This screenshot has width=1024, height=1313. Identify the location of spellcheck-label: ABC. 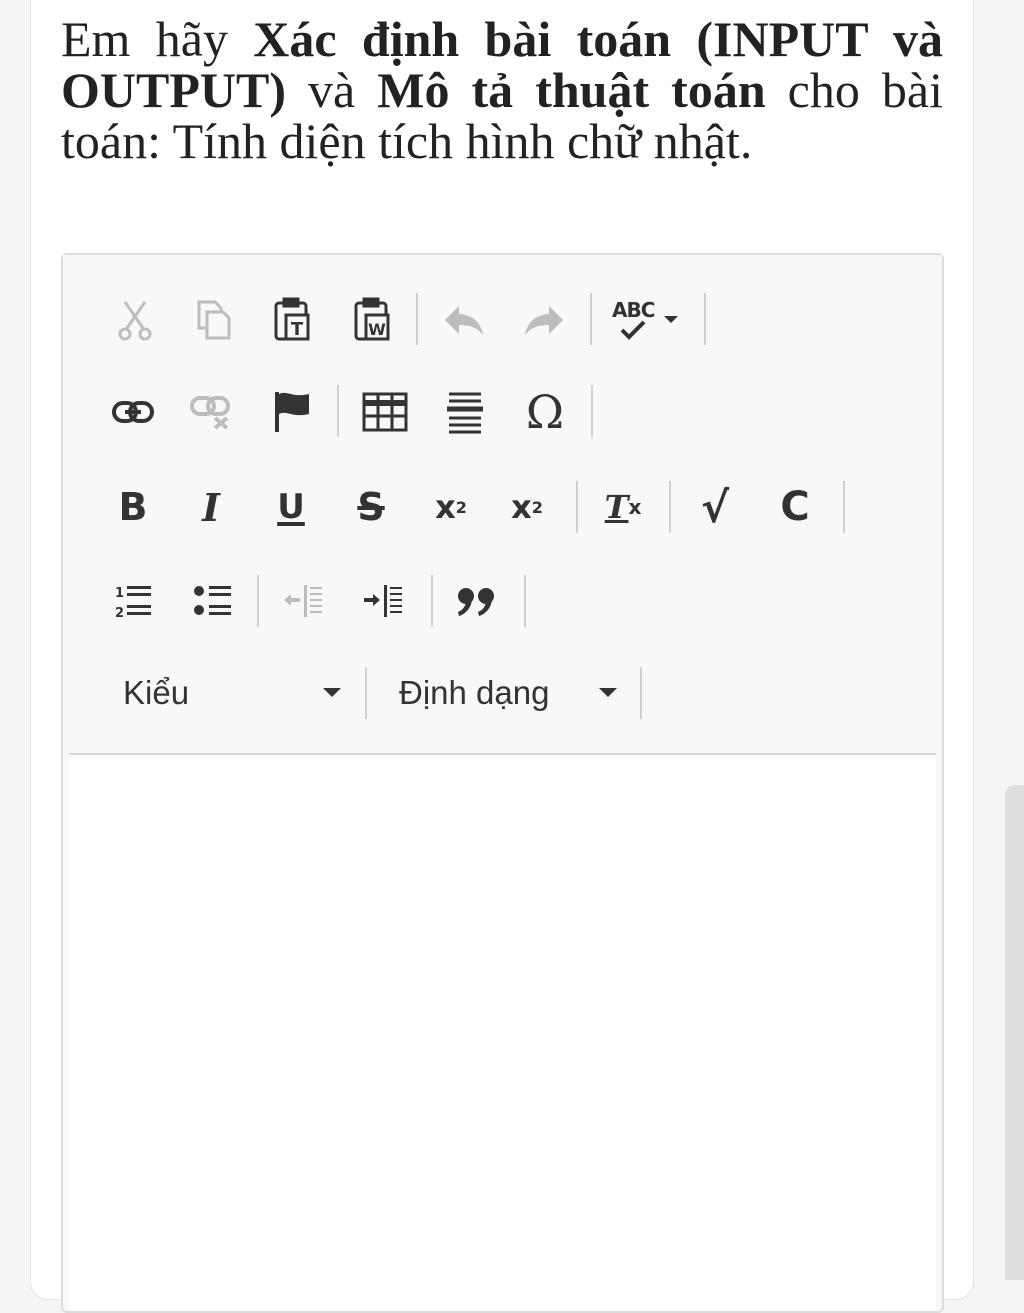
(633, 310).